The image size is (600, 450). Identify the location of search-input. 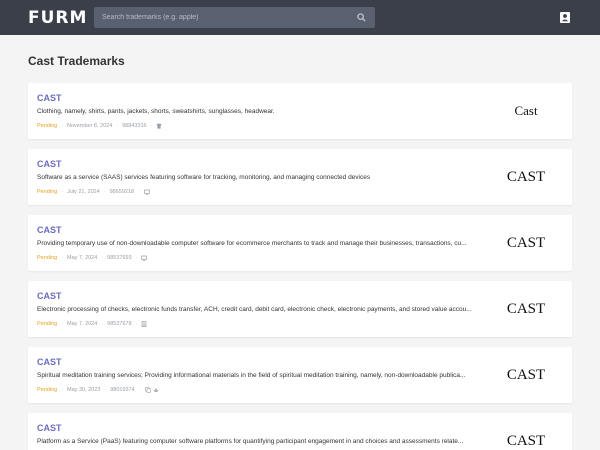
(221, 17).